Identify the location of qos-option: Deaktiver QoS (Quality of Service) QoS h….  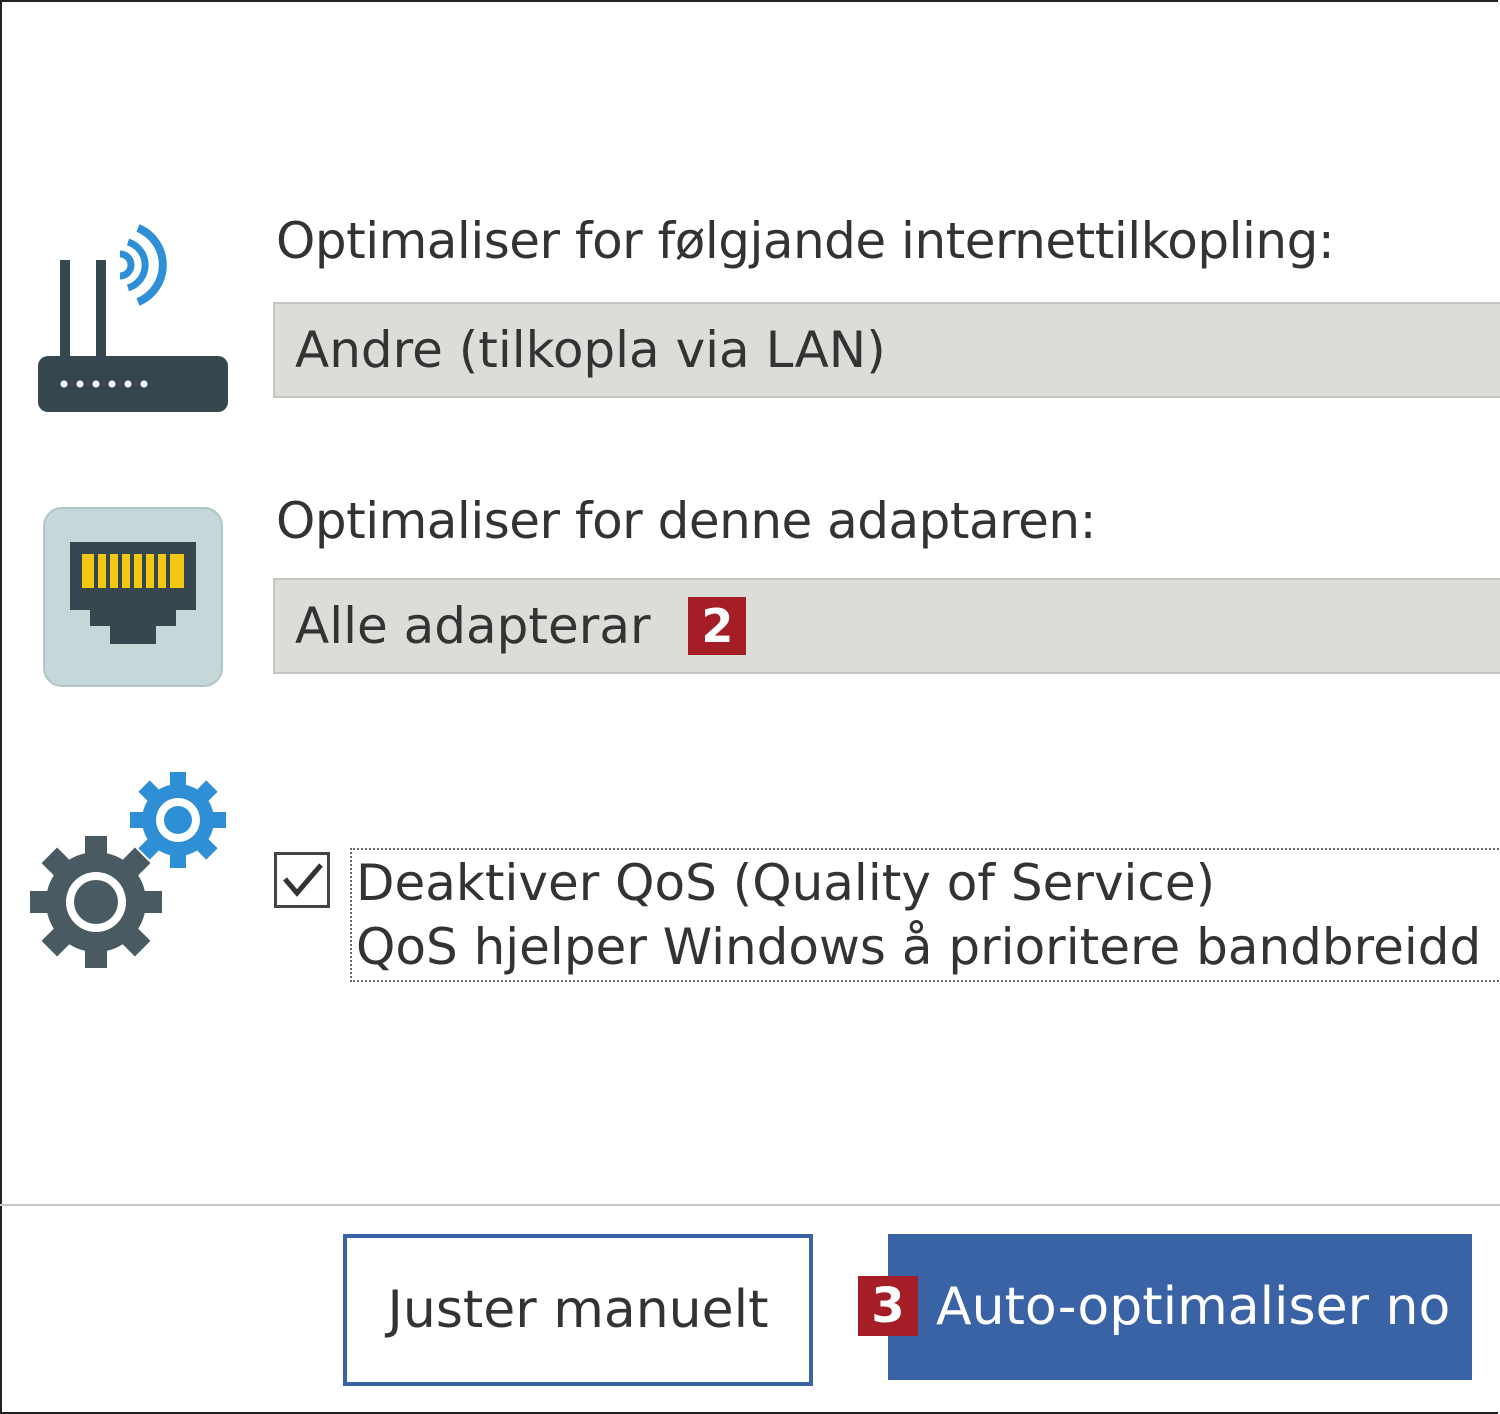
(925, 915).